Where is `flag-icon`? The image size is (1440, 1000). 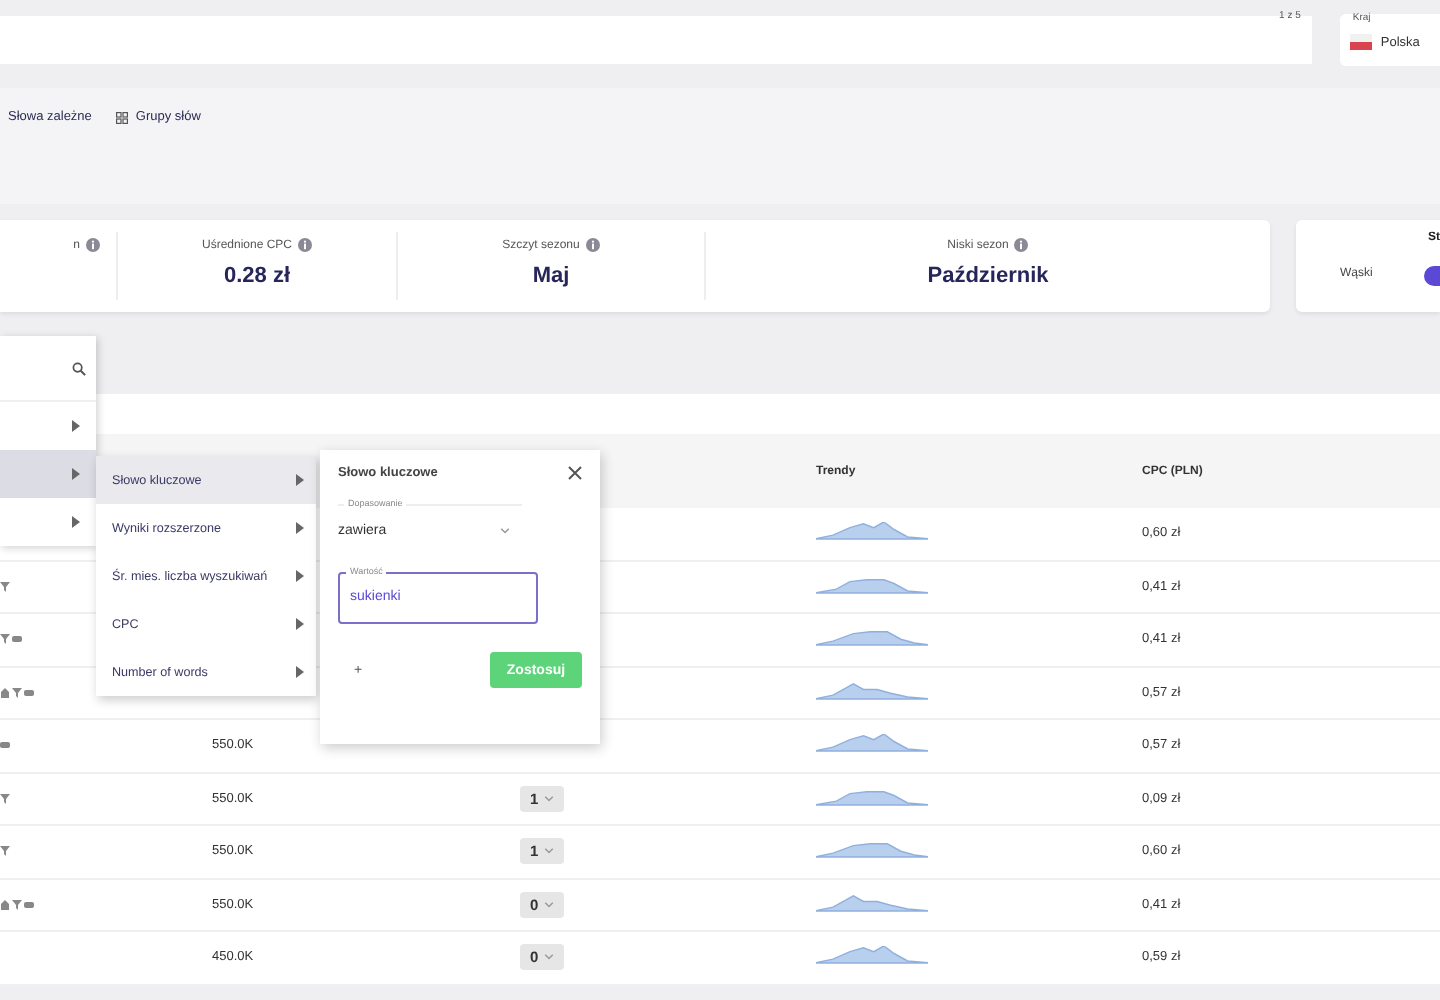 flag-icon is located at coordinates (1361, 42).